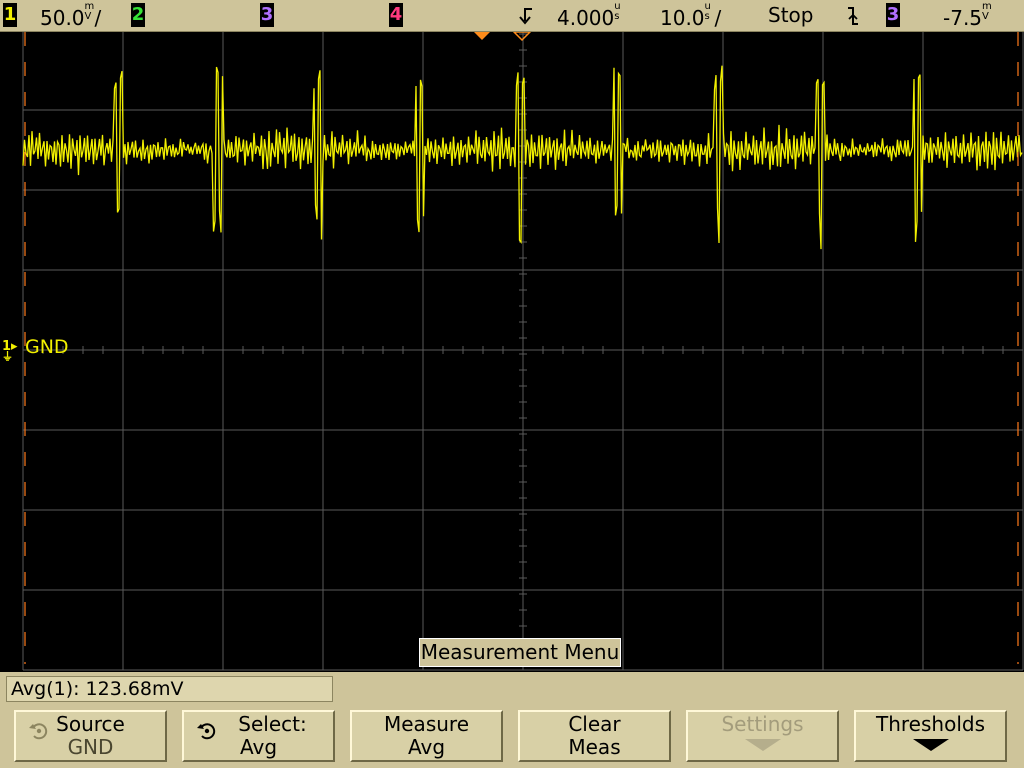 This screenshot has height=768, width=1024. What do you see at coordinates (512, 720) in the screenshot?
I see `softkey-panel: Avg(1): 123.68mV Source GND Select` at bounding box center [512, 720].